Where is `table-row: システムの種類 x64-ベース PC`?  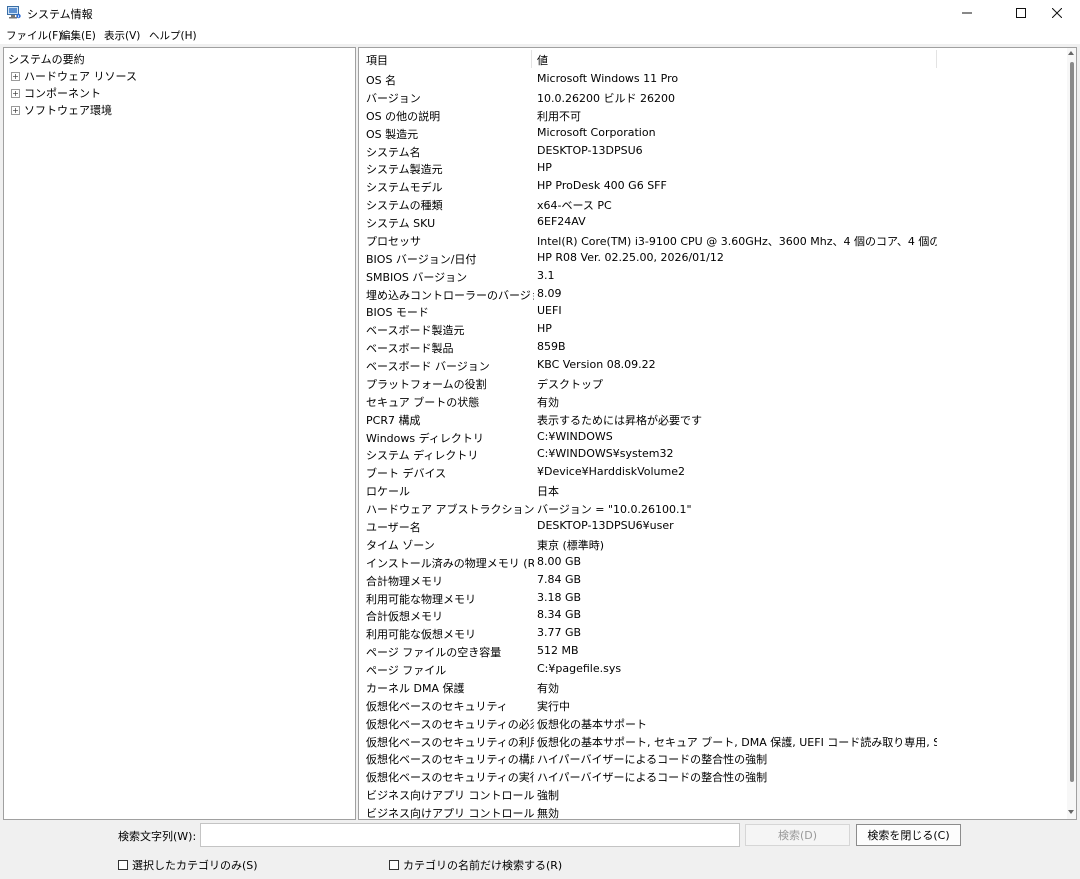
table-row: システムの種類 x64-ベース PC is located at coordinates (710, 204).